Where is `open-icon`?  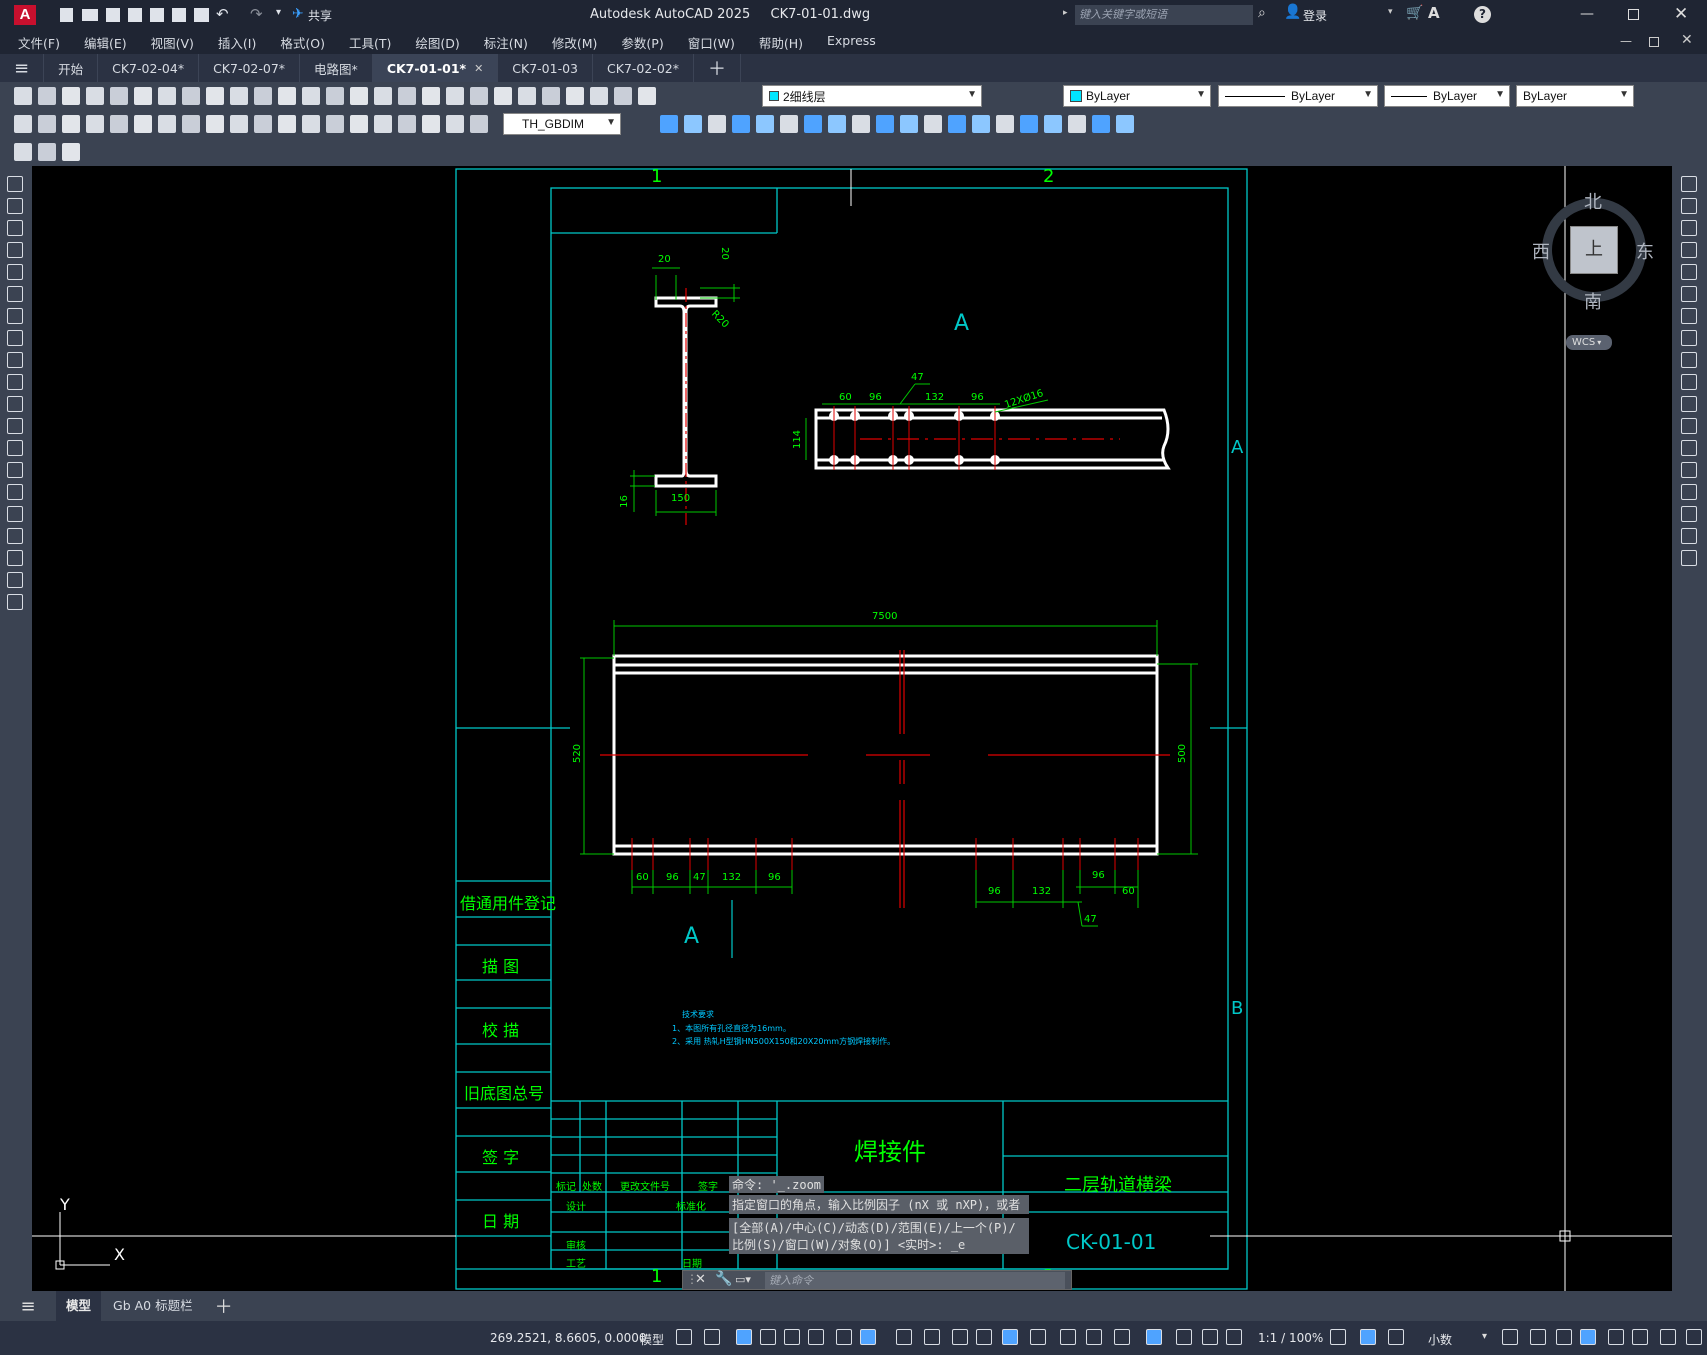 open-icon is located at coordinates (90, 15).